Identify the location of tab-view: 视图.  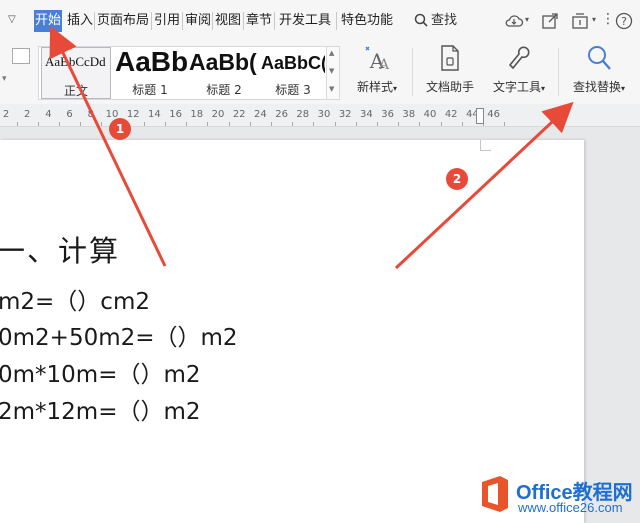
(228, 21).